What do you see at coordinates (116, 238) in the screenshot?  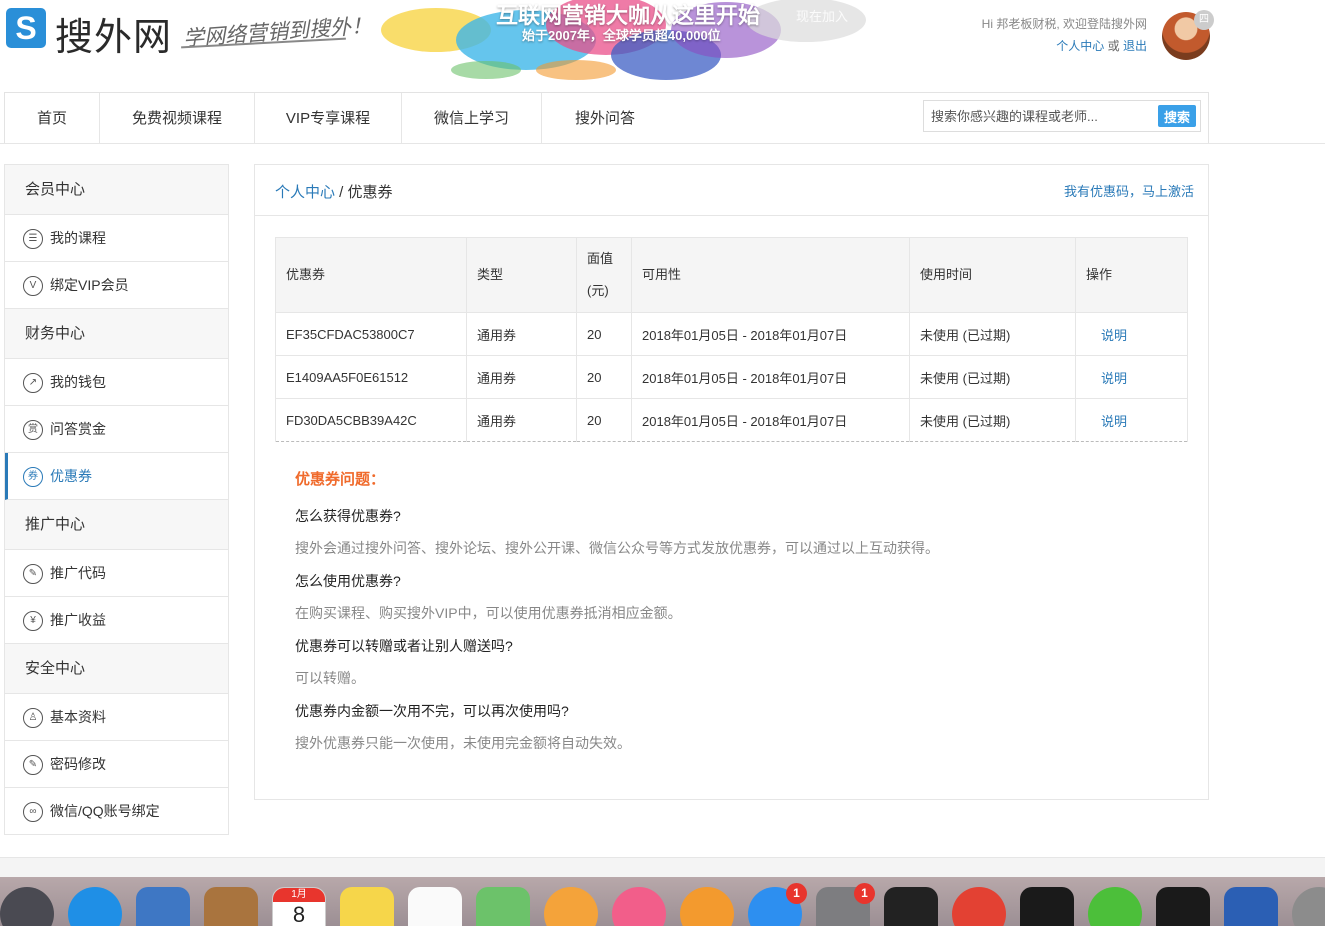 I see `sidebar-item-0-0: ☰ 我的课程` at bounding box center [116, 238].